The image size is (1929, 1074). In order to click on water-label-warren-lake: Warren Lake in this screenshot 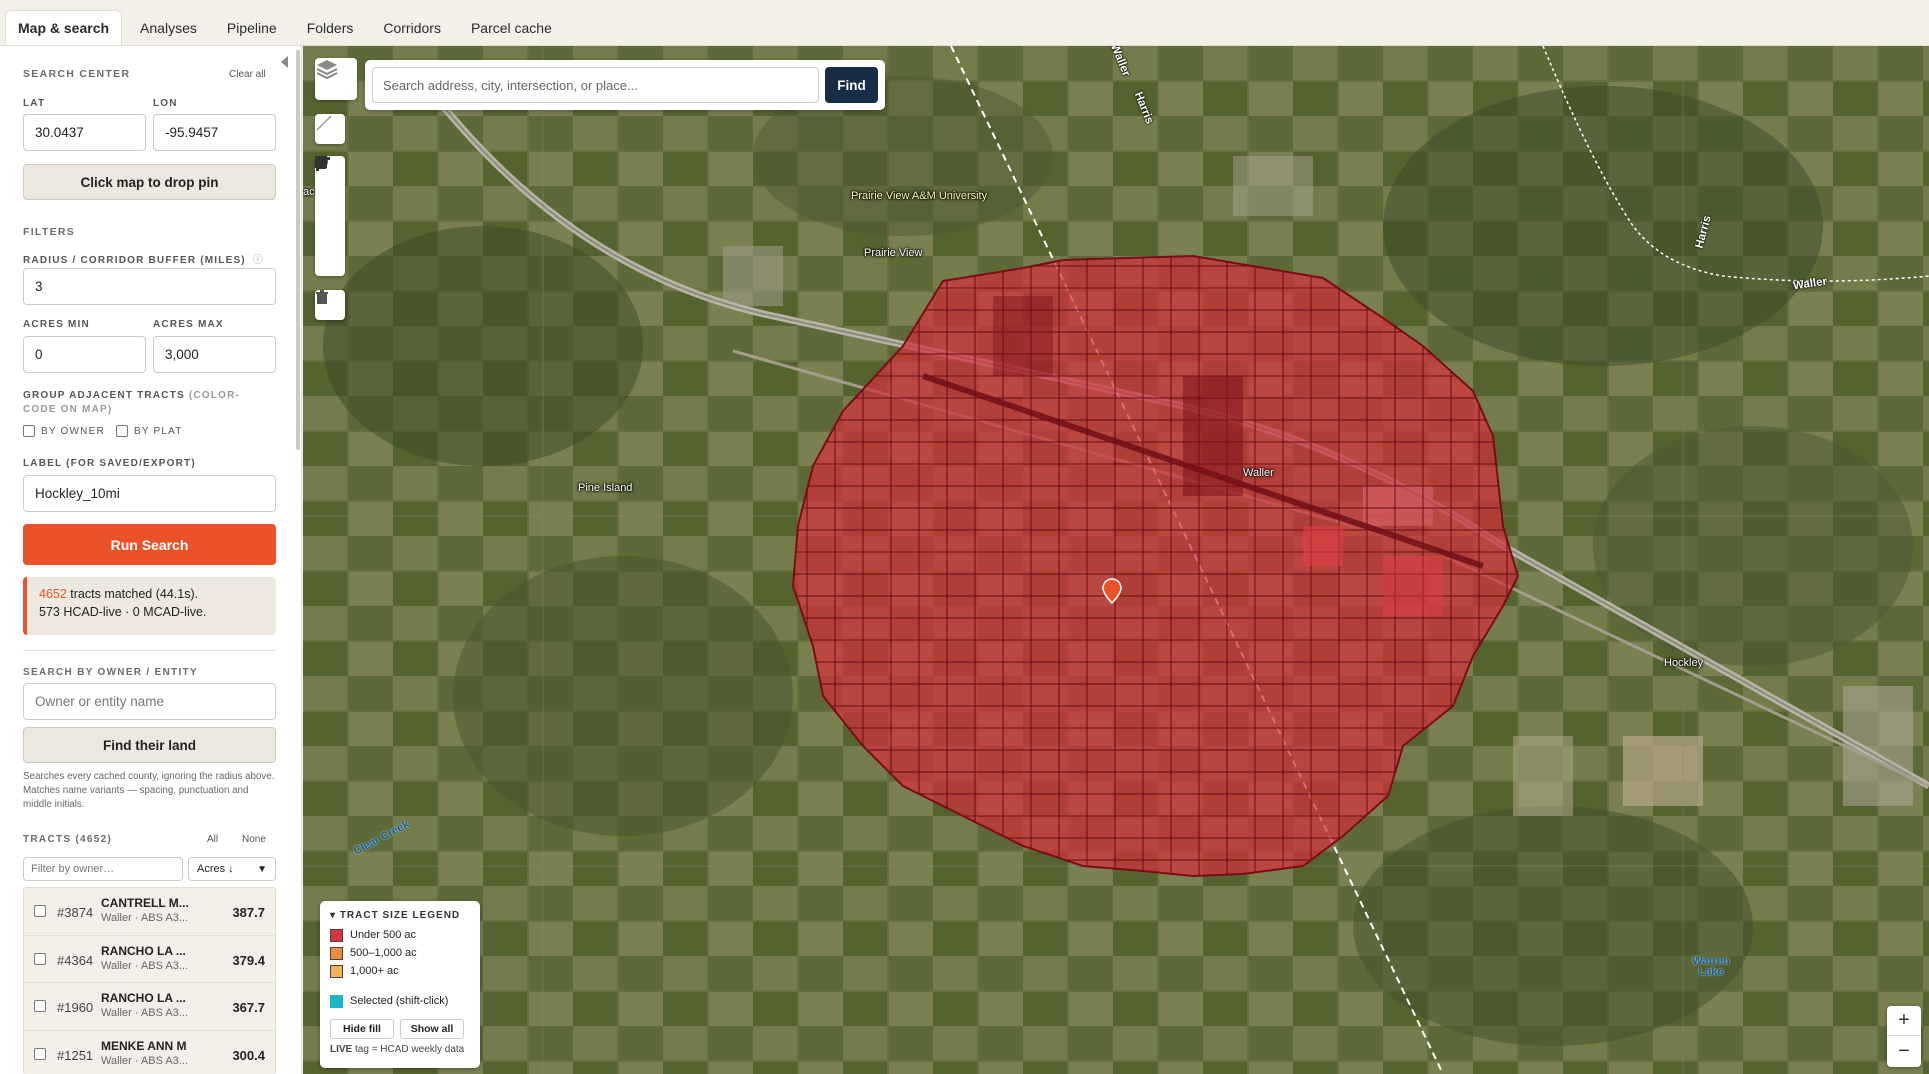, I will do `click(1711, 966)`.